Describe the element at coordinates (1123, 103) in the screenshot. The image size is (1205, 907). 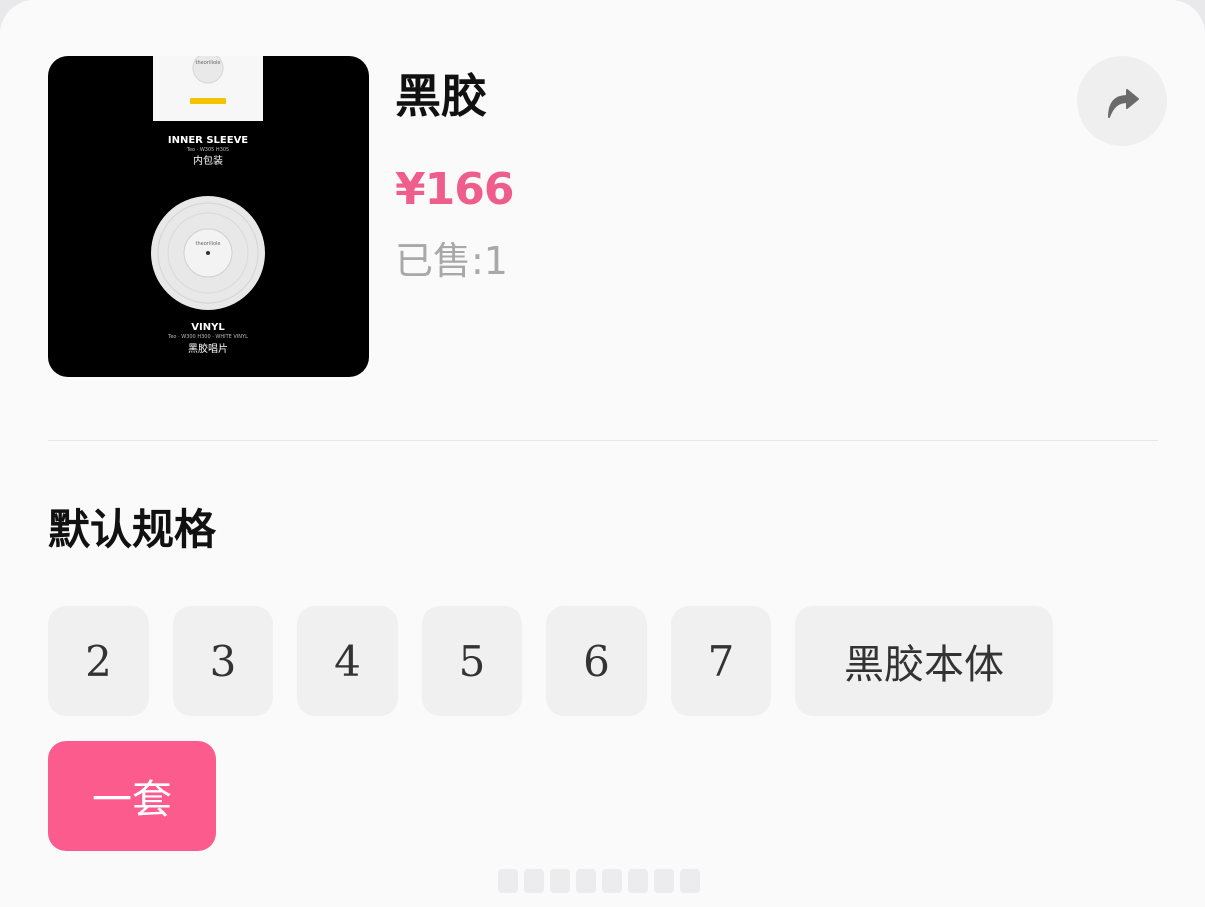
I see `share-arrow-icon` at that location.